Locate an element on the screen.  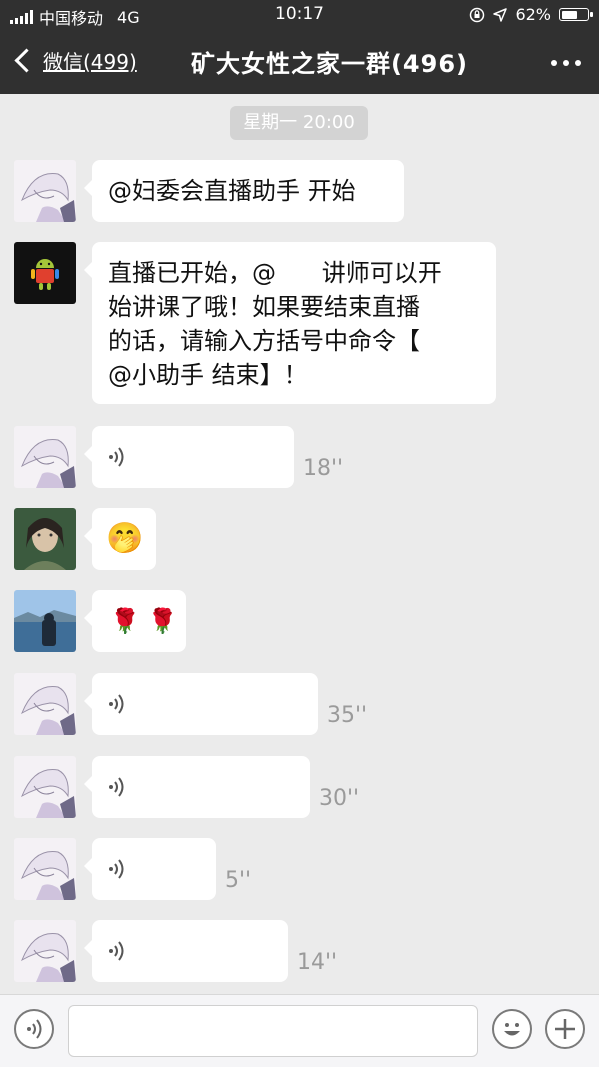
more-functions-button is located at coordinates (565, 1029).